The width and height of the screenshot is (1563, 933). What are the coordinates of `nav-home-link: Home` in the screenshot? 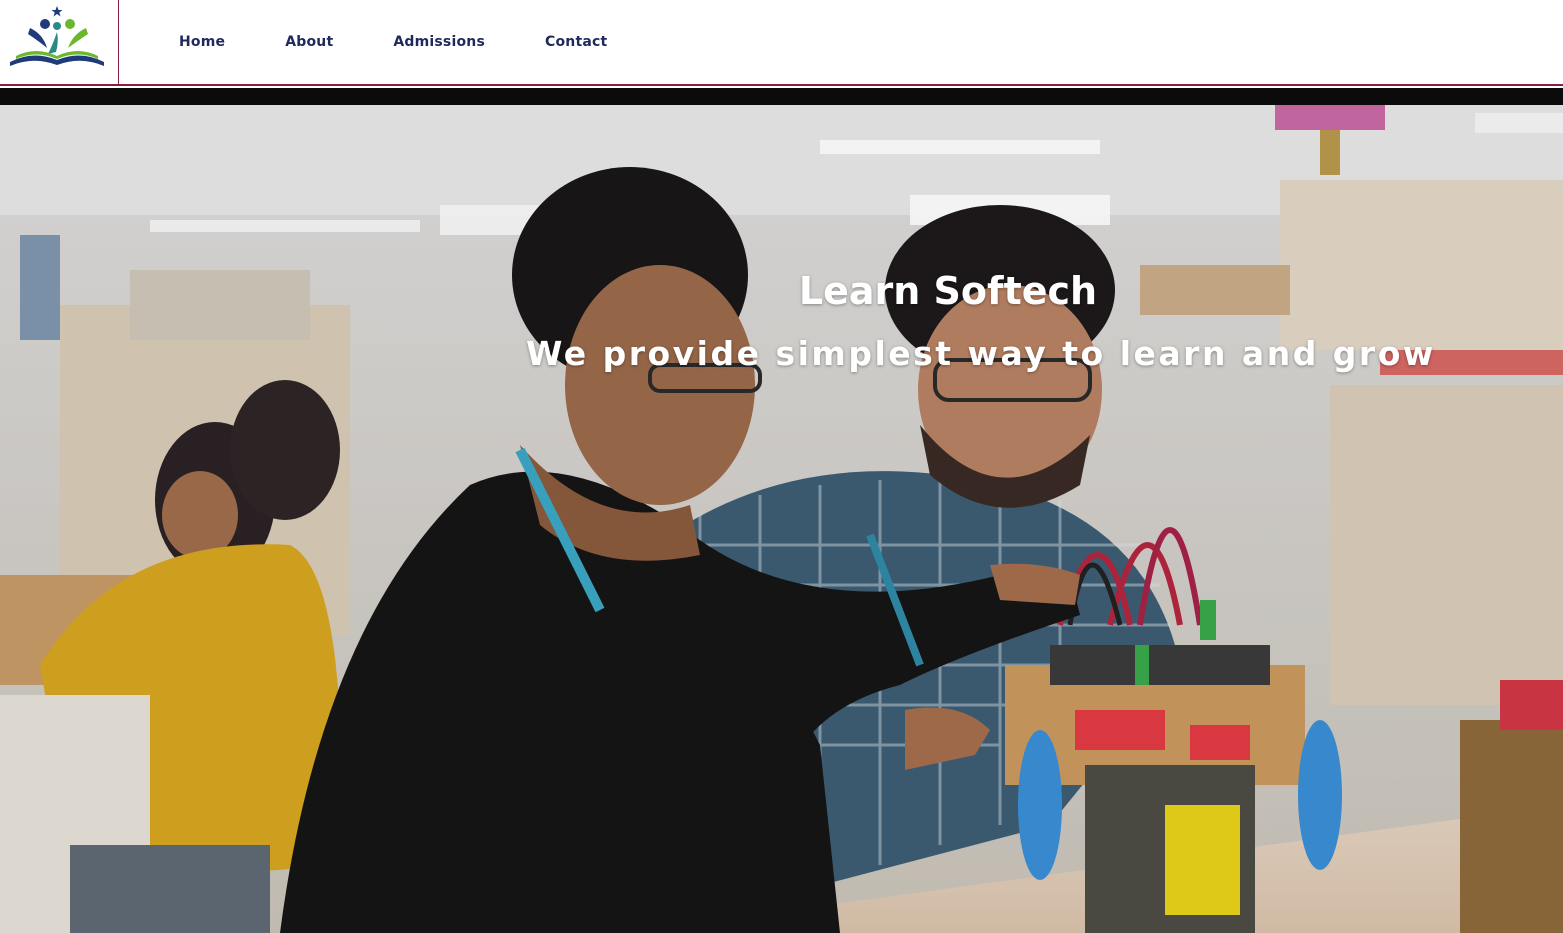 It's located at (202, 42).